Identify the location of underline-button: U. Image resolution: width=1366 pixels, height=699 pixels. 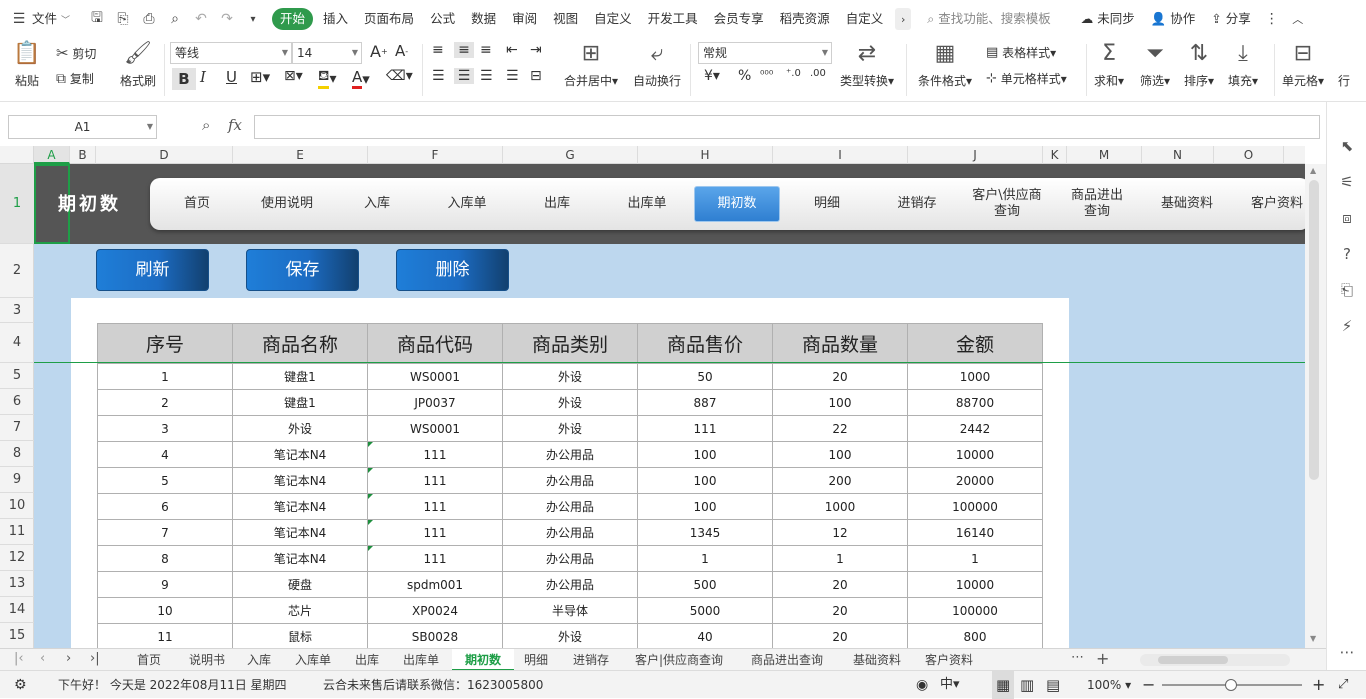
(231, 77).